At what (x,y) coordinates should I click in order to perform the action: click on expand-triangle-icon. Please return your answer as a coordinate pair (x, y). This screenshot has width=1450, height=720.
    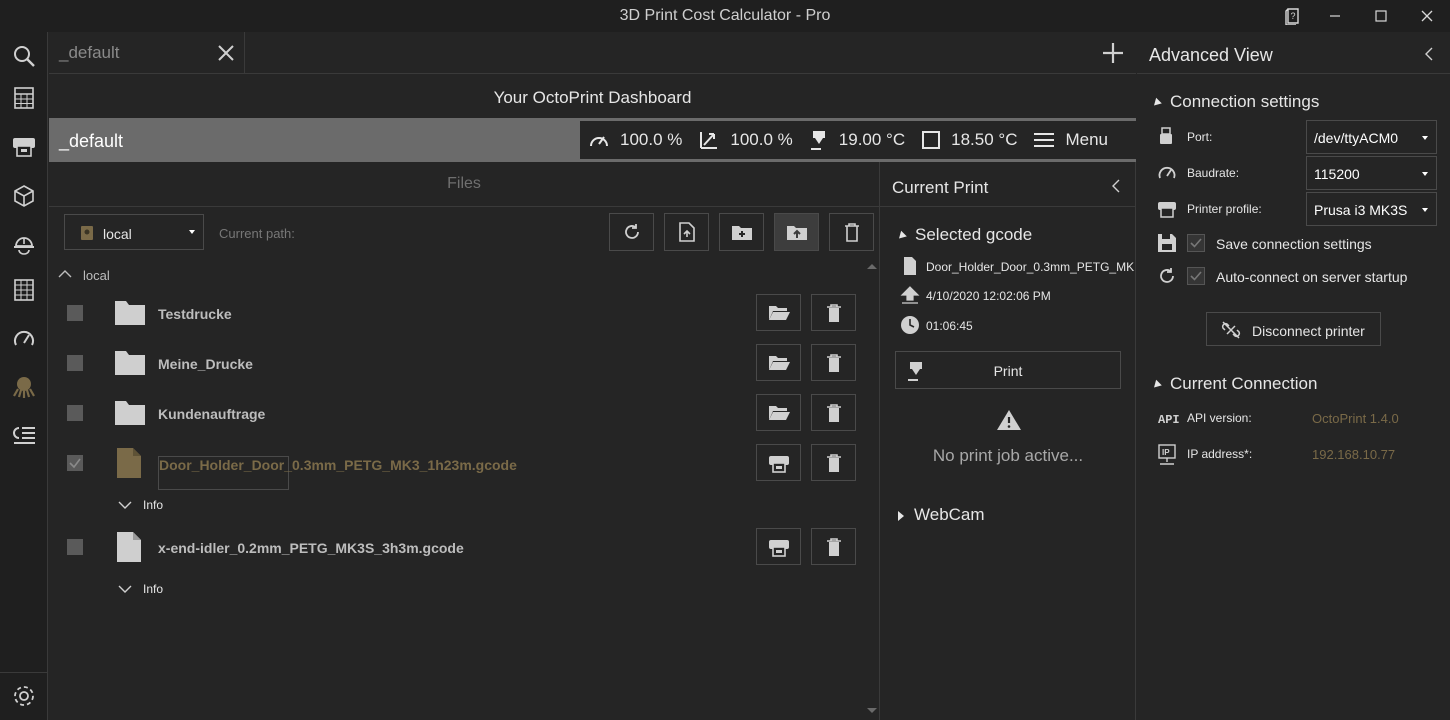
    Looking at the image, I should click on (901, 515).